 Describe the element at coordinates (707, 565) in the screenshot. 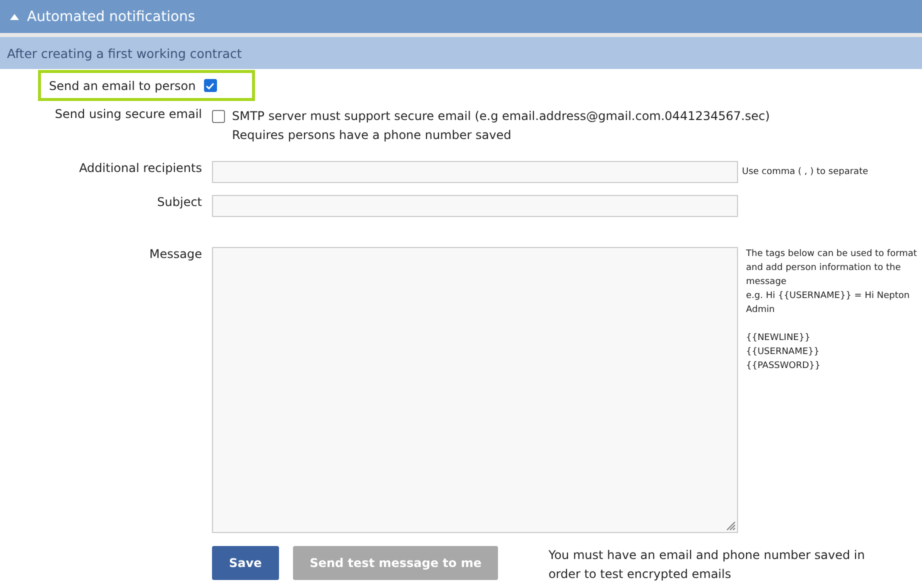

I see `note-text: You must have an email and phone number saved in order to test encrypted emails` at that location.